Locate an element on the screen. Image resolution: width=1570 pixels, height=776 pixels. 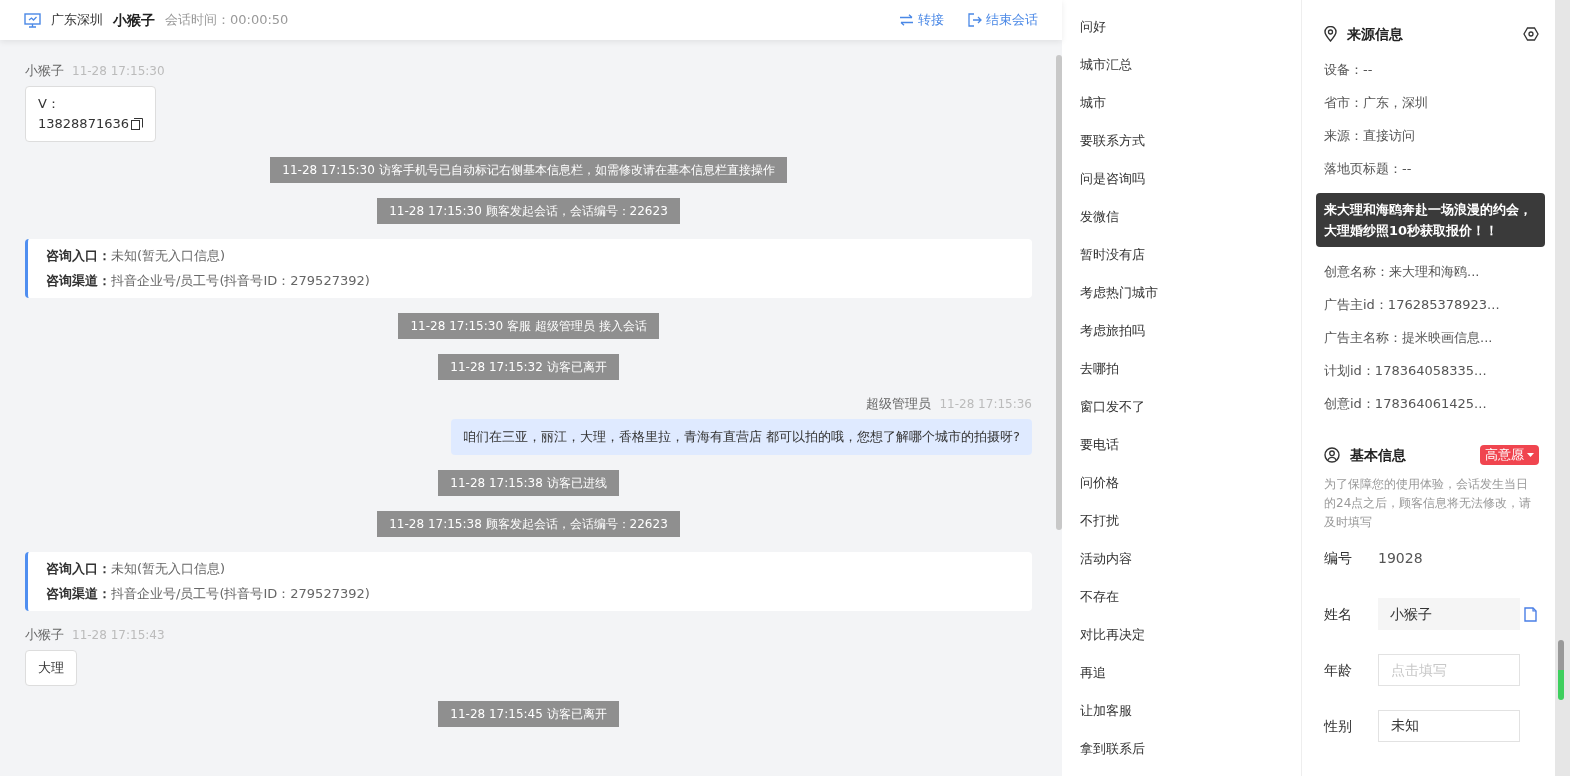
session-time: 会话时间：00:00:50 is located at coordinates (227, 20).